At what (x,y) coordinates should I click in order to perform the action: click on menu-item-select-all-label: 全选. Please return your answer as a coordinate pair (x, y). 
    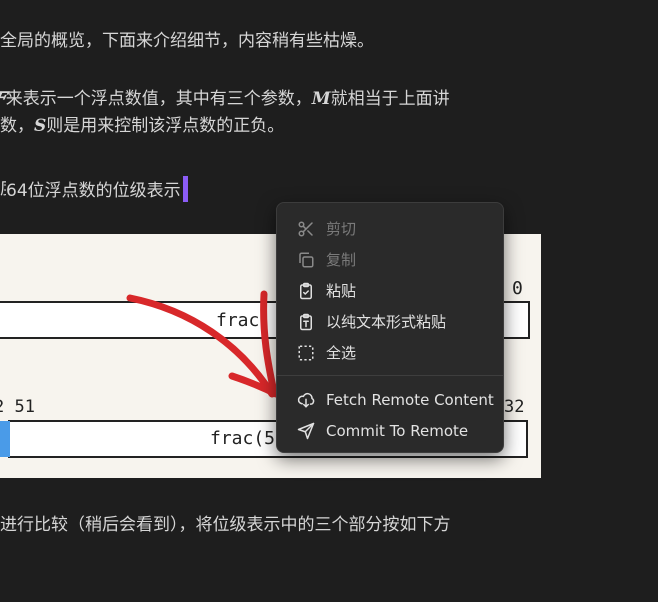
    Looking at the image, I should click on (341, 353).